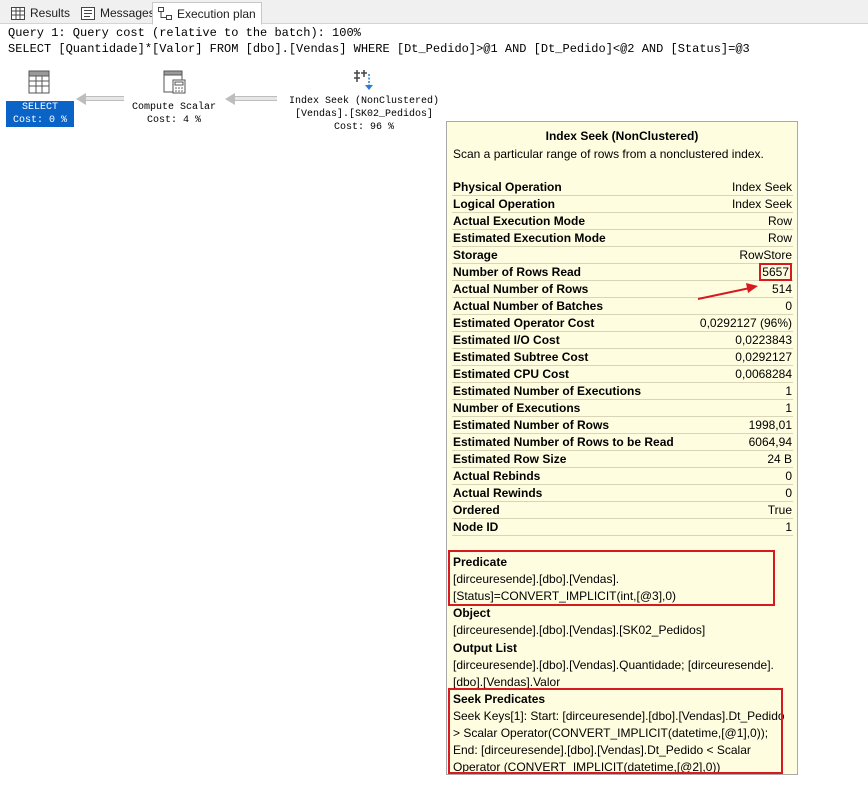 The width and height of the screenshot is (868, 785). Describe the element at coordinates (174, 114) in the screenshot. I see `compute-scalar-label: Compute Scalar Cost: 4 %` at that location.